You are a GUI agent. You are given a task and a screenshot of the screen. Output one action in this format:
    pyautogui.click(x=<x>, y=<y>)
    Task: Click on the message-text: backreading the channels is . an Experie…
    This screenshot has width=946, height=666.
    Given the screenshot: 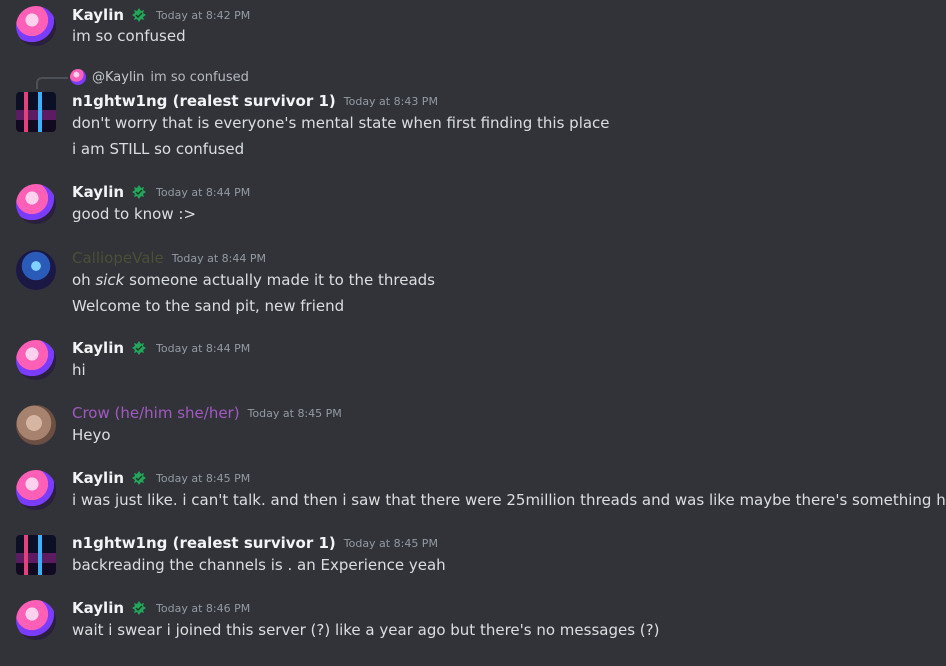 What is the action you would take?
    pyautogui.click(x=259, y=565)
    